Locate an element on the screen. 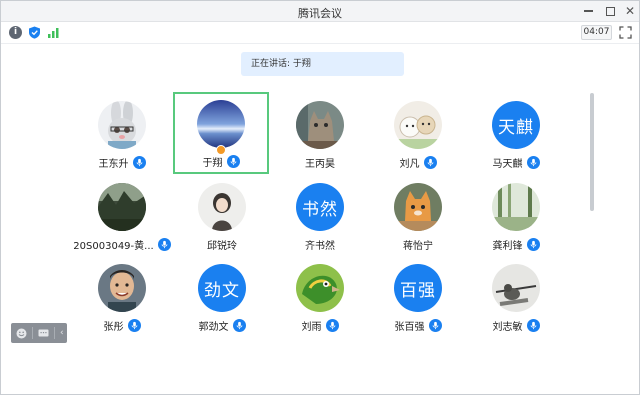 The height and width of the screenshot is (395, 640). title-bar: 腾讯会议 ✕ is located at coordinates (320, 11).